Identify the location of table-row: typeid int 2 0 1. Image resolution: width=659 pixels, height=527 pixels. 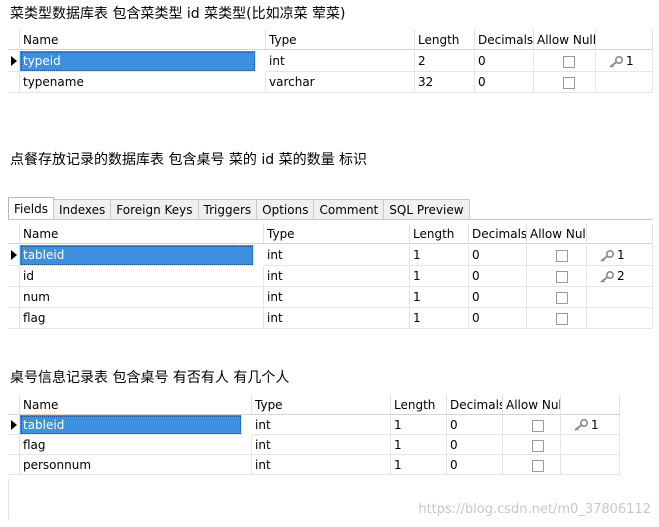
(330, 61).